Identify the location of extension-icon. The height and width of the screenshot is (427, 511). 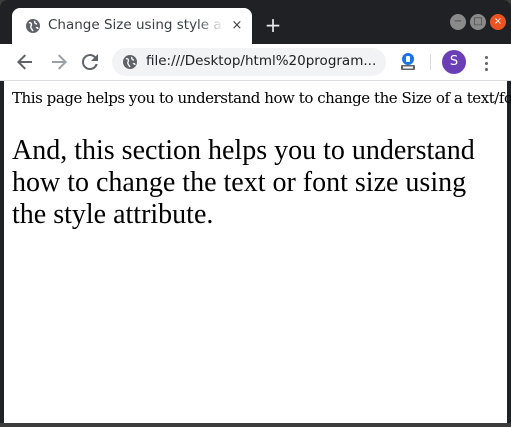
(408, 62).